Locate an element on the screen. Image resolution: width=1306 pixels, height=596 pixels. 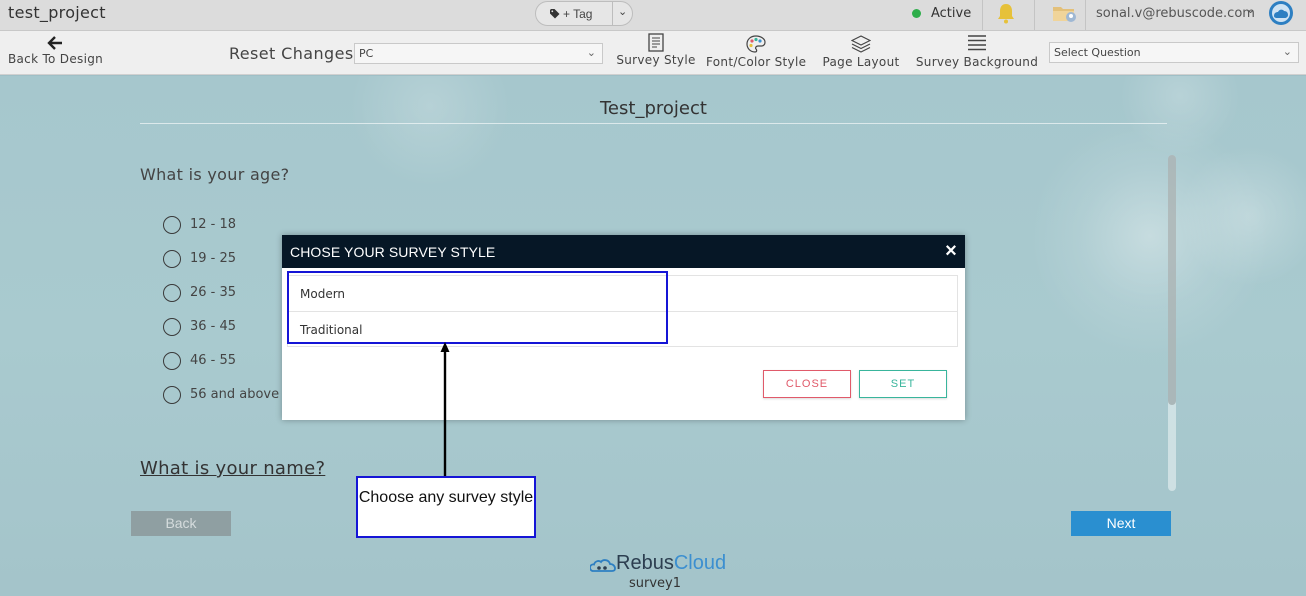
palette-icon is located at coordinates (756, 44).